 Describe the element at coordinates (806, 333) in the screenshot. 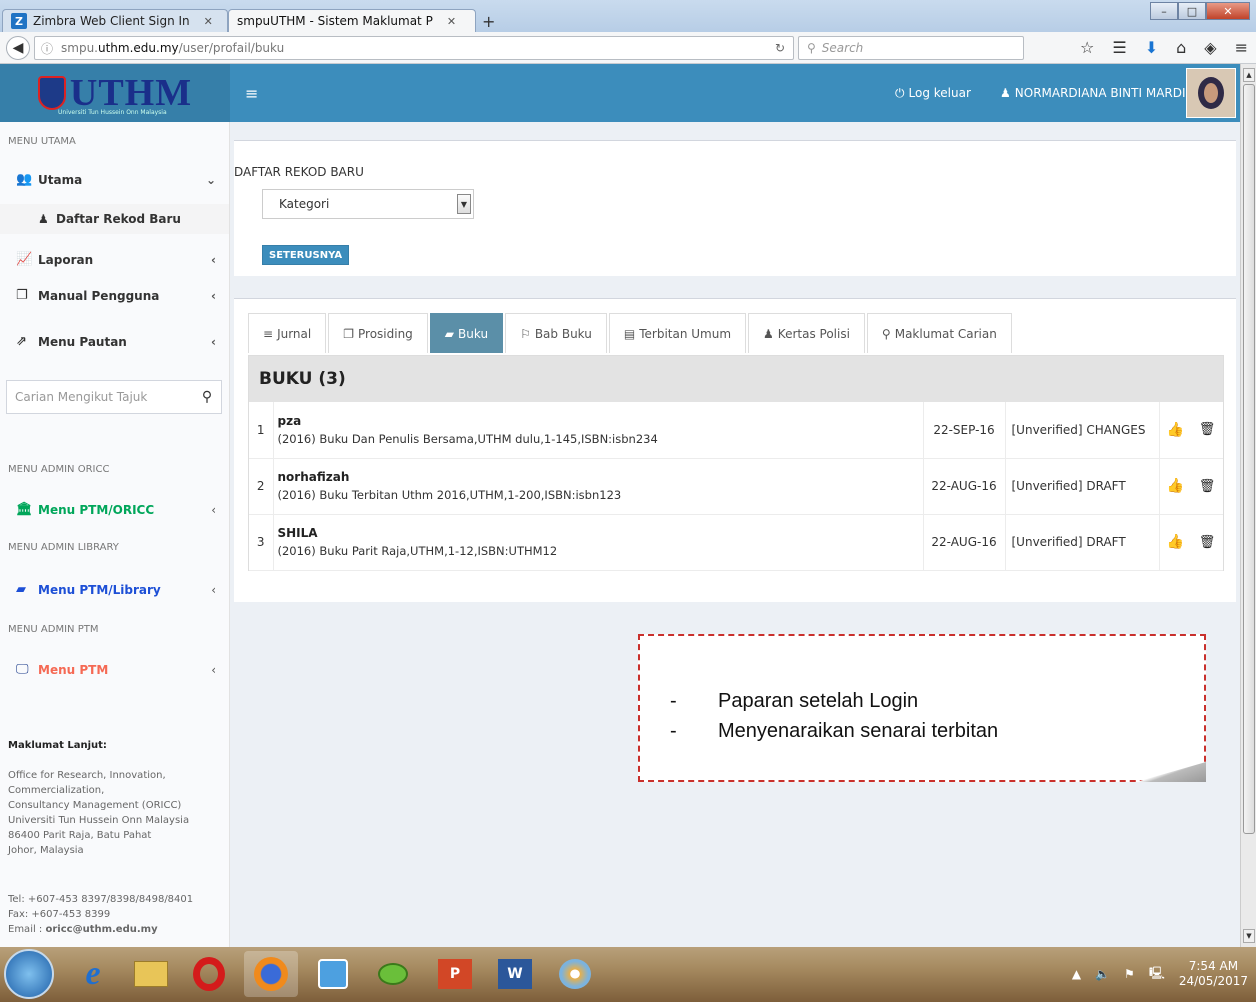

I see `tab-kertas-polisi: ♟ Kertas Polisi` at that location.